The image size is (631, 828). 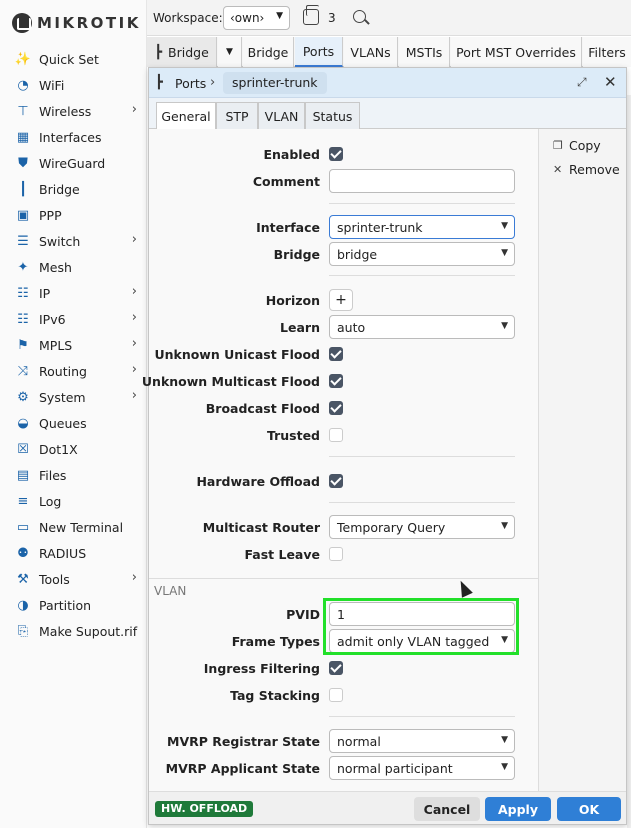 What do you see at coordinates (73, 345) in the screenshot?
I see `sidebar-item-mpls: ⚑ MPLS ›` at bounding box center [73, 345].